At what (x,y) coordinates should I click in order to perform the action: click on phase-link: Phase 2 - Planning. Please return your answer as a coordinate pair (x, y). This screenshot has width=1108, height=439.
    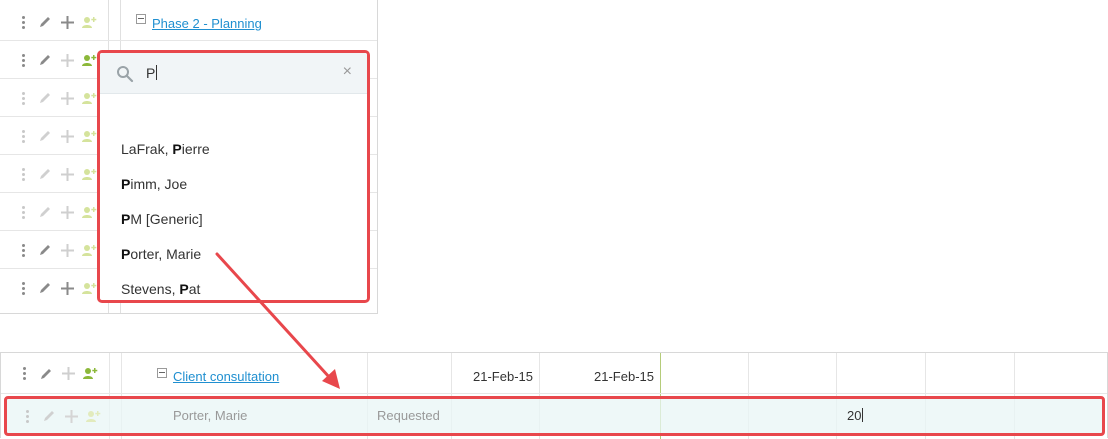
    Looking at the image, I should click on (207, 23).